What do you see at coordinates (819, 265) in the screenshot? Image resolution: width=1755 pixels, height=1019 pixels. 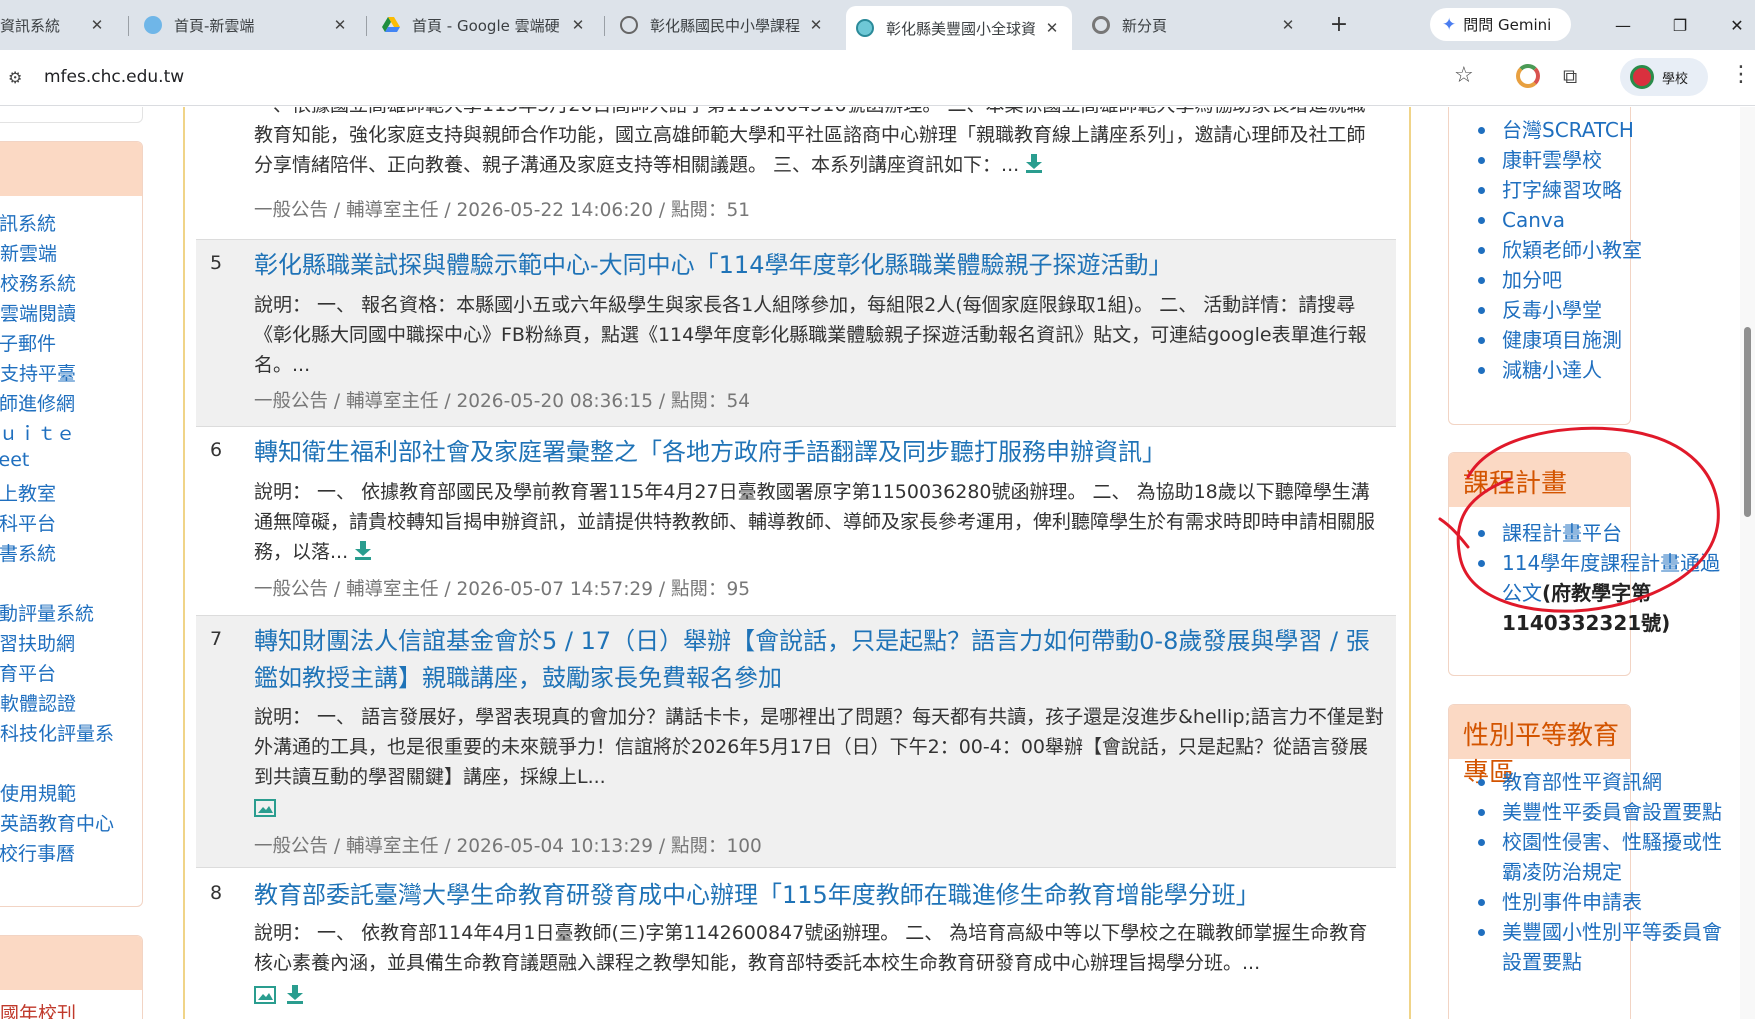 I see `news-title-link: 彰化縣職業試探與體驗示範中心-大同中心「114學年度彰化縣職業體驗親子探遊活動」` at bounding box center [819, 265].